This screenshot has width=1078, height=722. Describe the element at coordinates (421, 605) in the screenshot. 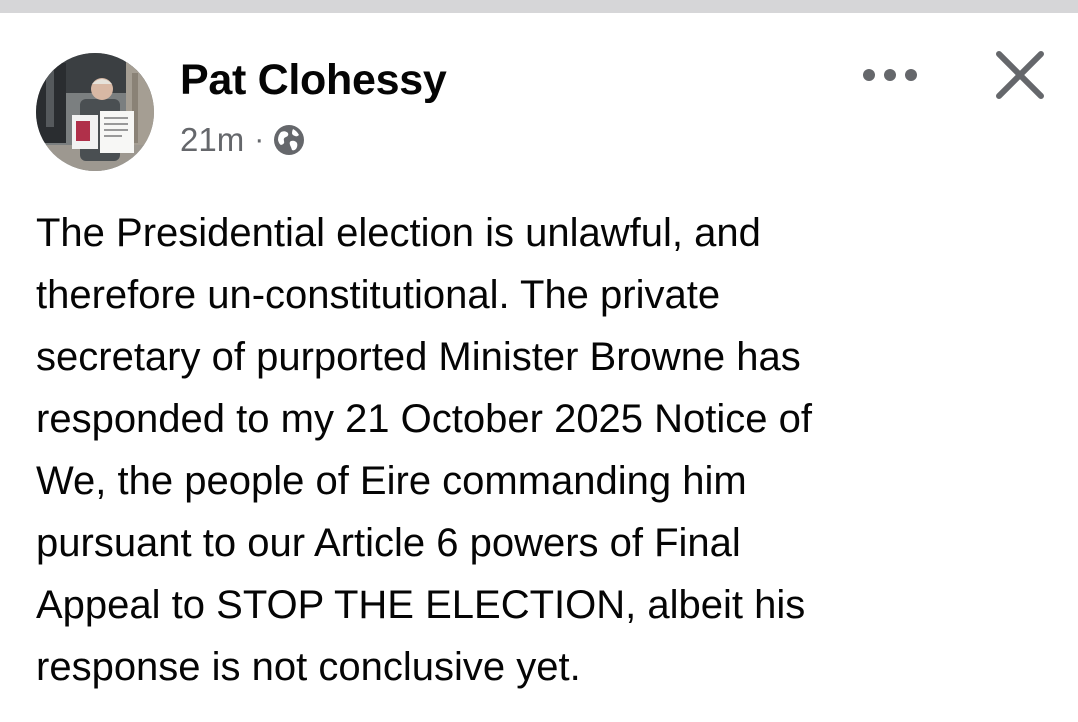

I see `post-text-line: Appeal to STOP THE ELECTION, albeit his` at that location.